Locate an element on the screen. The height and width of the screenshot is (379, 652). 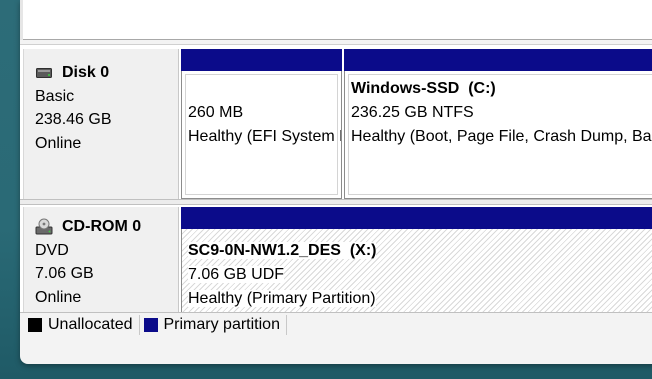
disk-separator is located at coordinates (336, 202).